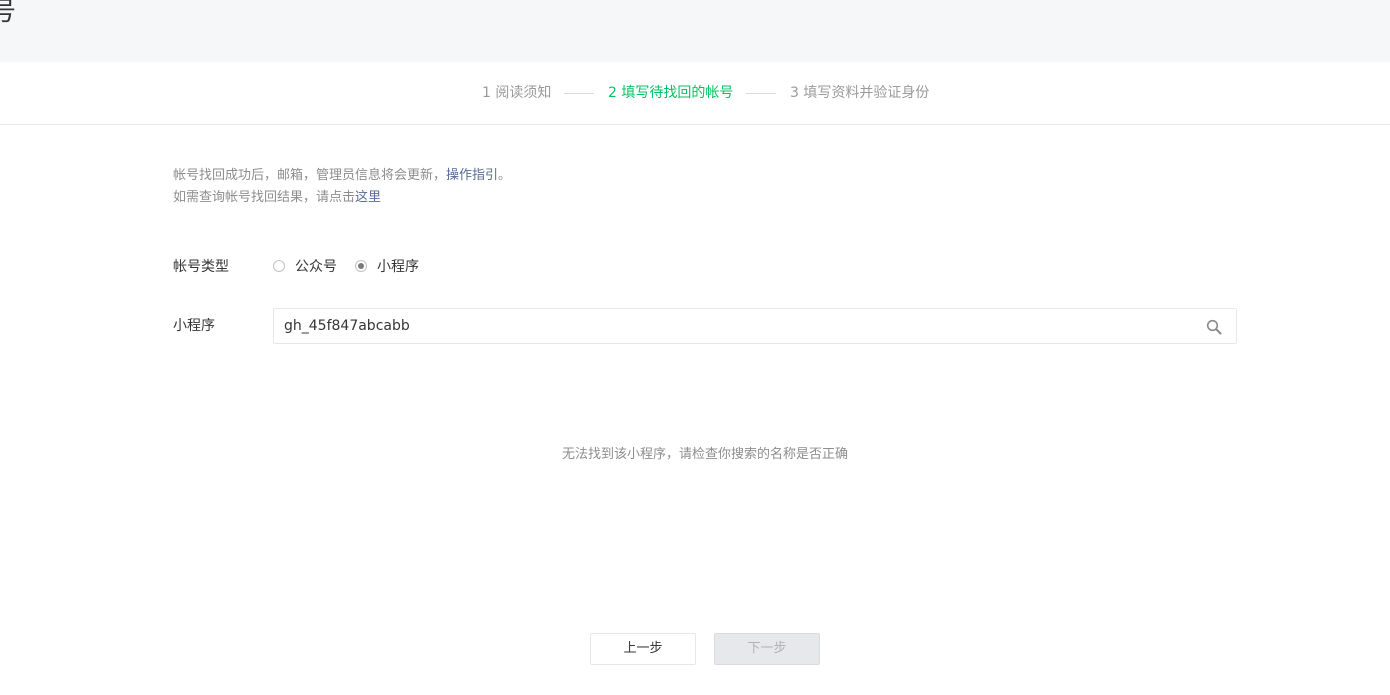 The height and width of the screenshot is (695, 1390). What do you see at coordinates (279, 266) in the screenshot?
I see `radio-official-account-circle` at bounding box center [279, 266].